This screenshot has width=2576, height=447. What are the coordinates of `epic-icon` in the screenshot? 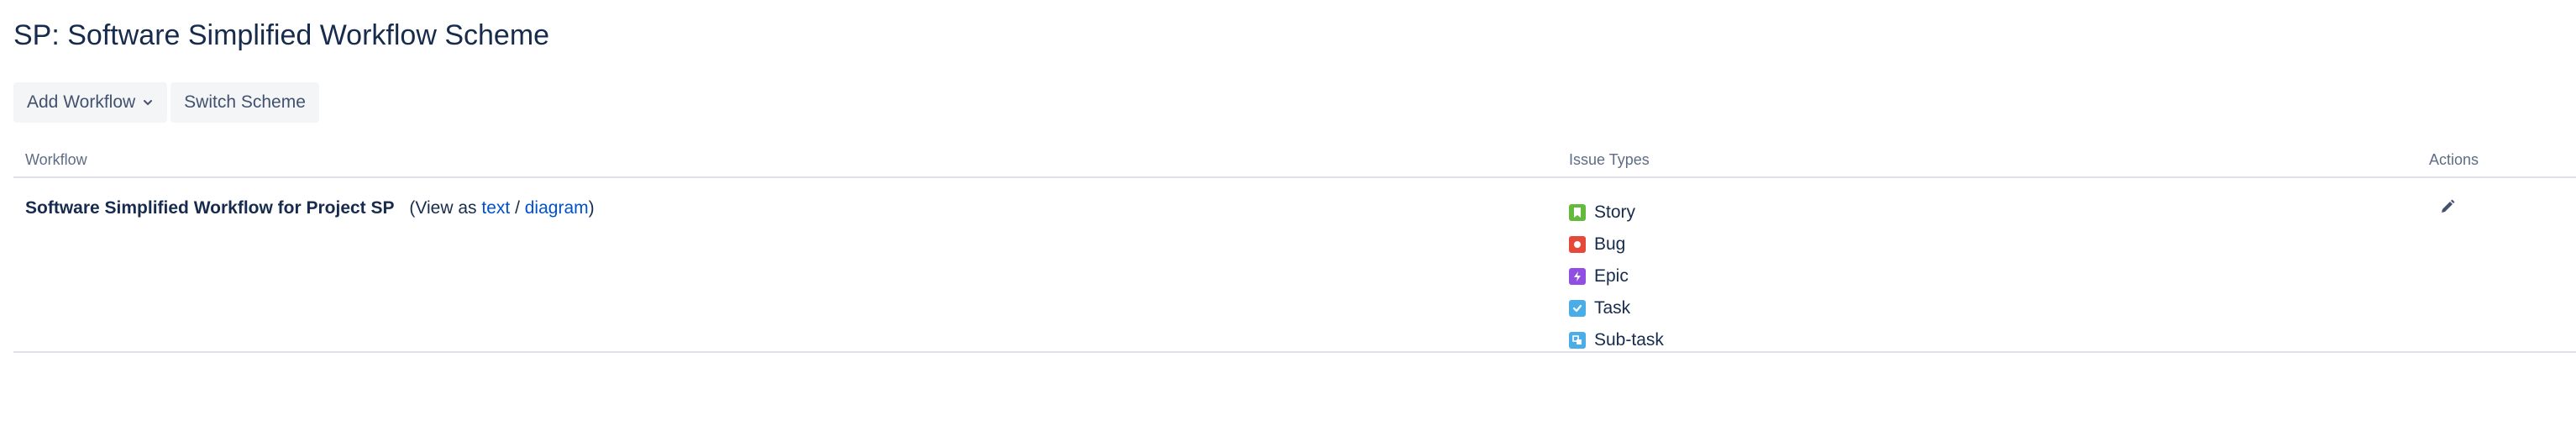 It's located at (1577, 276).